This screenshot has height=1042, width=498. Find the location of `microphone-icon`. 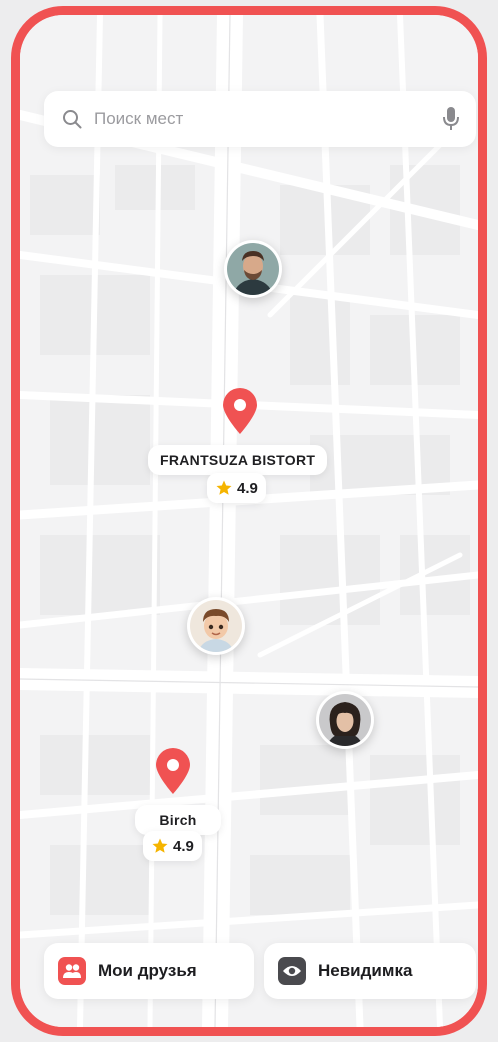

microphone-icon is located at coordinates (451, 119).